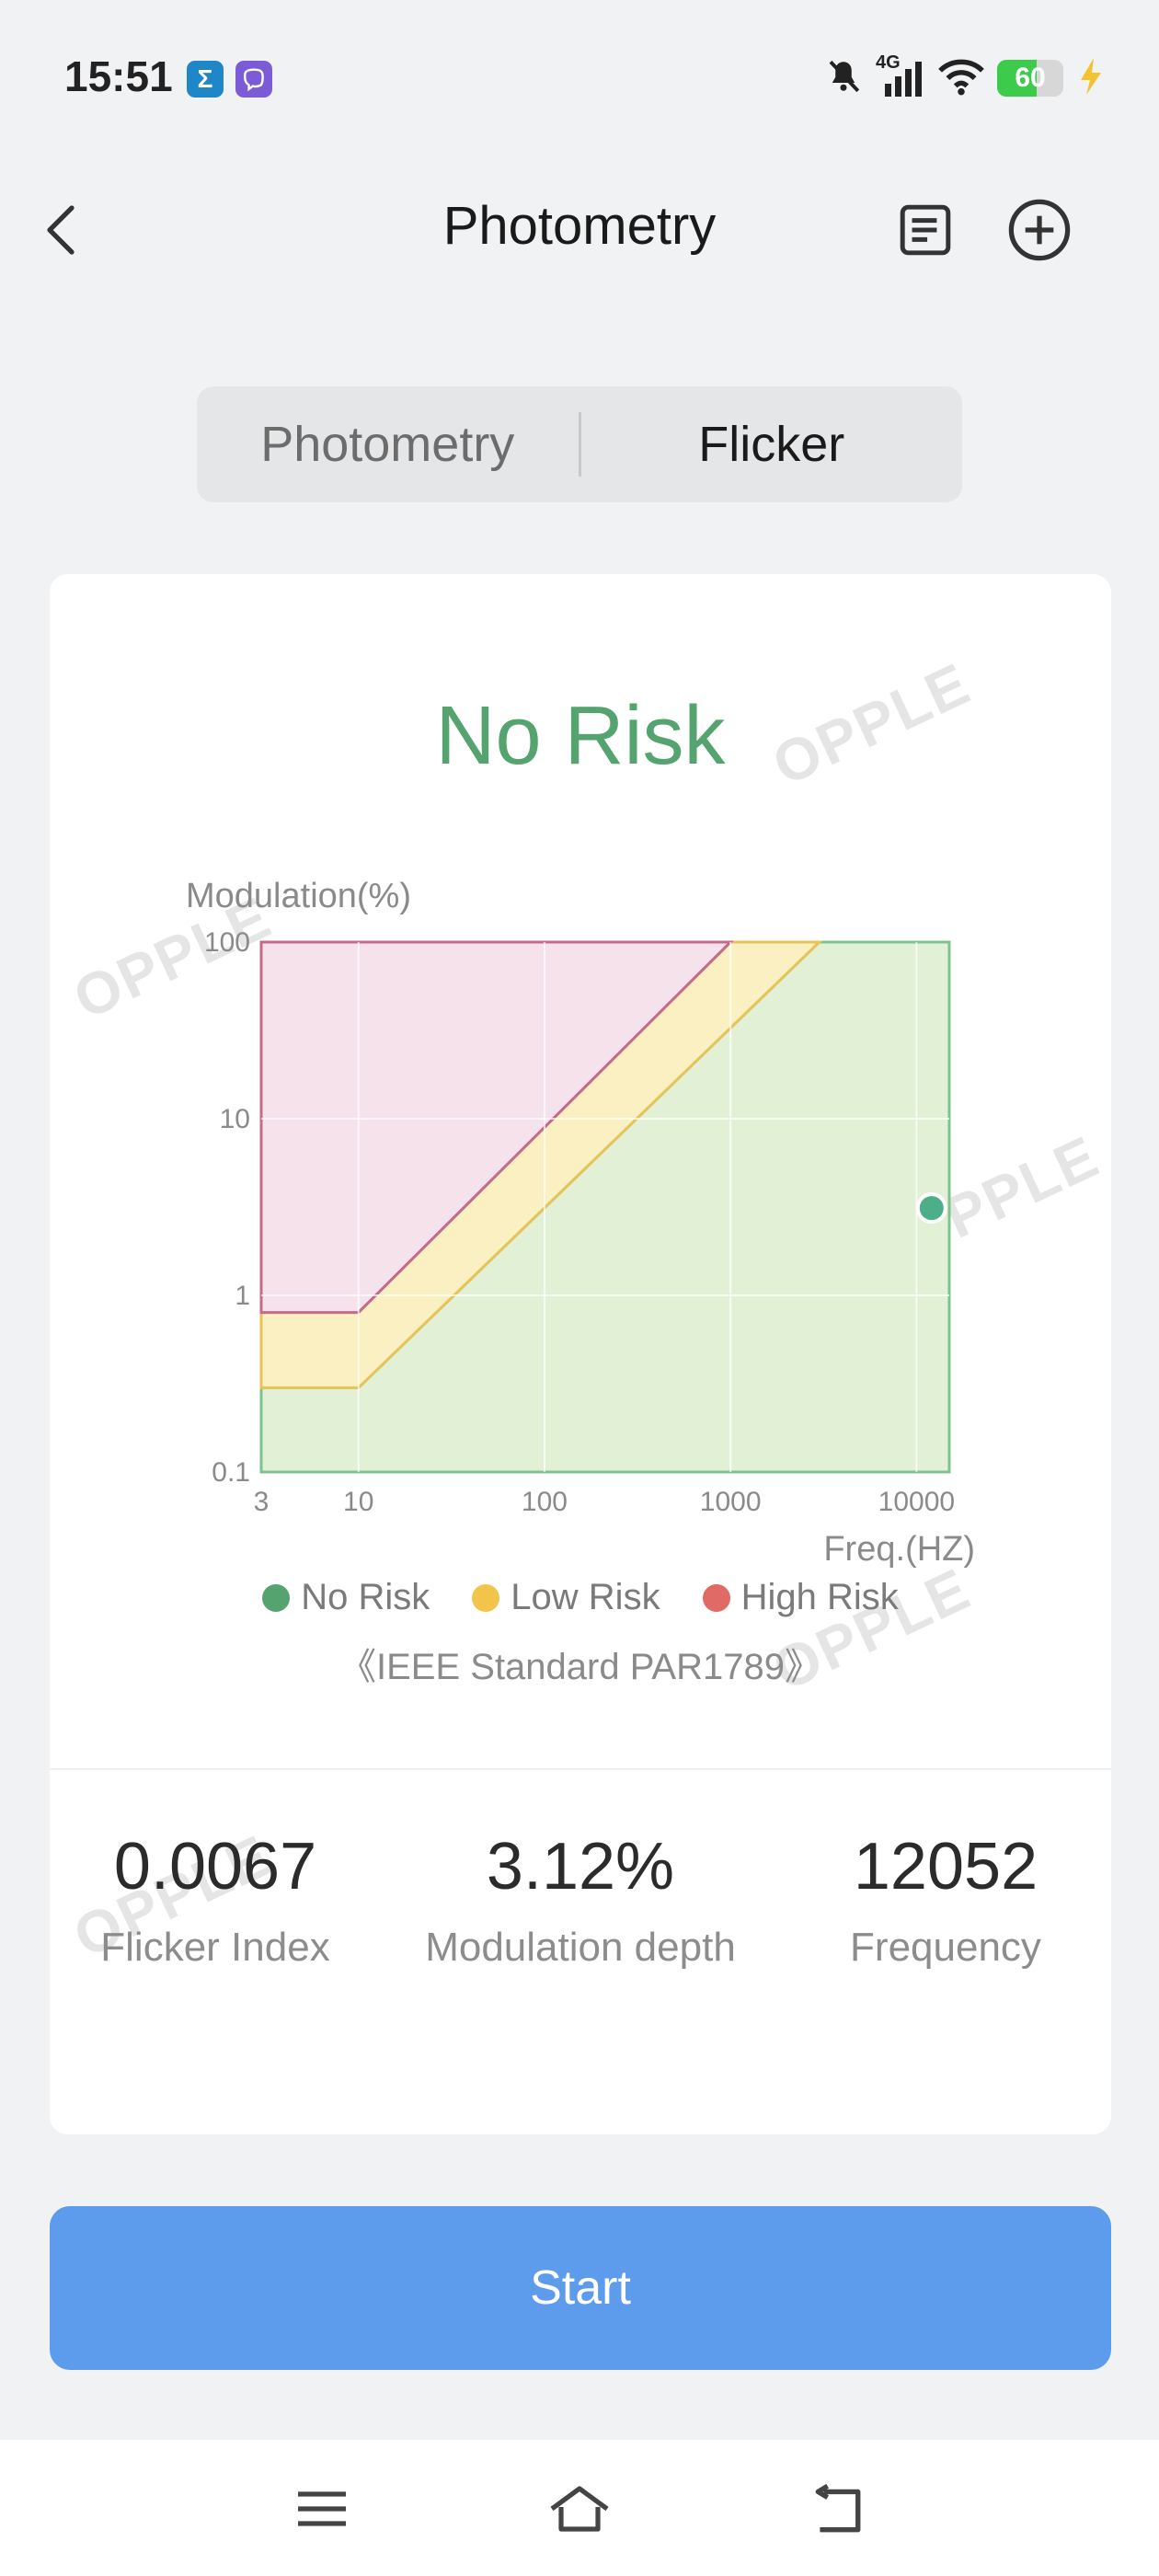 This screenshot has width=1159, height=2576. I want to click on legend-dot-high-risk, so click(716, 1597).